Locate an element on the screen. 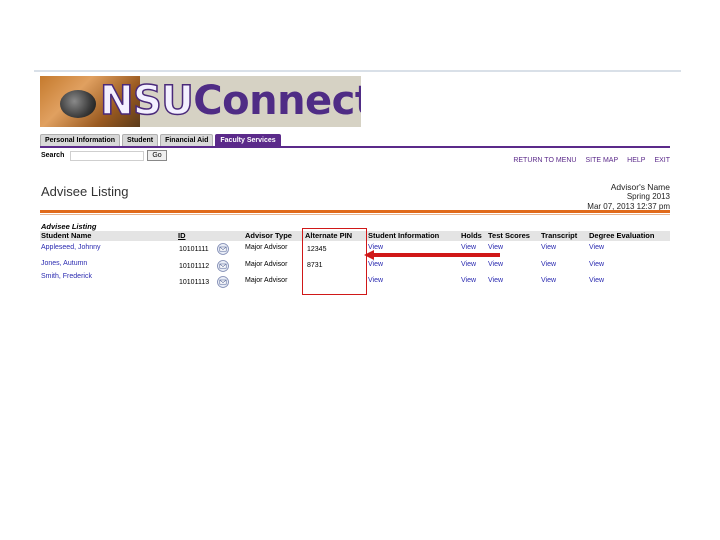 Image resolution: width=720 pixels, height=540 pixels. title-divider-thin is located at coordinates (355, 214).